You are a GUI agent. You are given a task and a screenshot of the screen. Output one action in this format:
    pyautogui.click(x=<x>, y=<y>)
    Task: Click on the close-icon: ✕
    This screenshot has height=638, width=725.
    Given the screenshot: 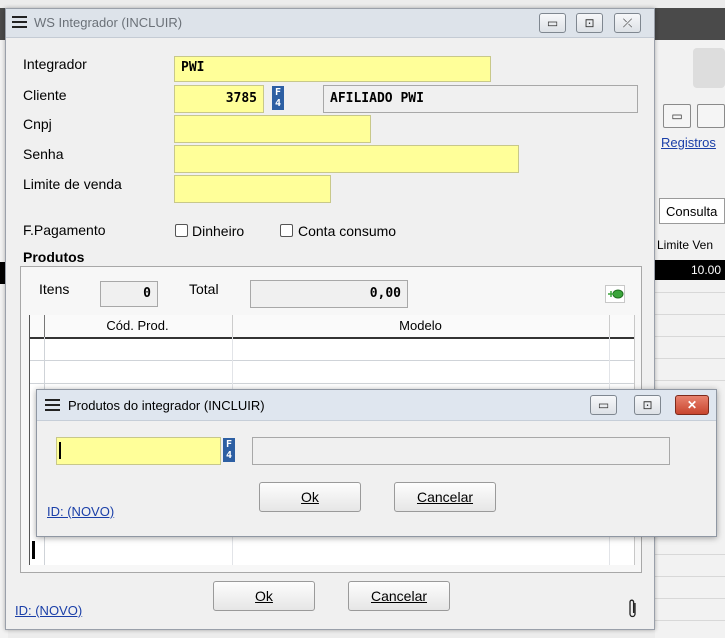 What is the action you would take?
    pyautogui.click(x=692, y=405)
    